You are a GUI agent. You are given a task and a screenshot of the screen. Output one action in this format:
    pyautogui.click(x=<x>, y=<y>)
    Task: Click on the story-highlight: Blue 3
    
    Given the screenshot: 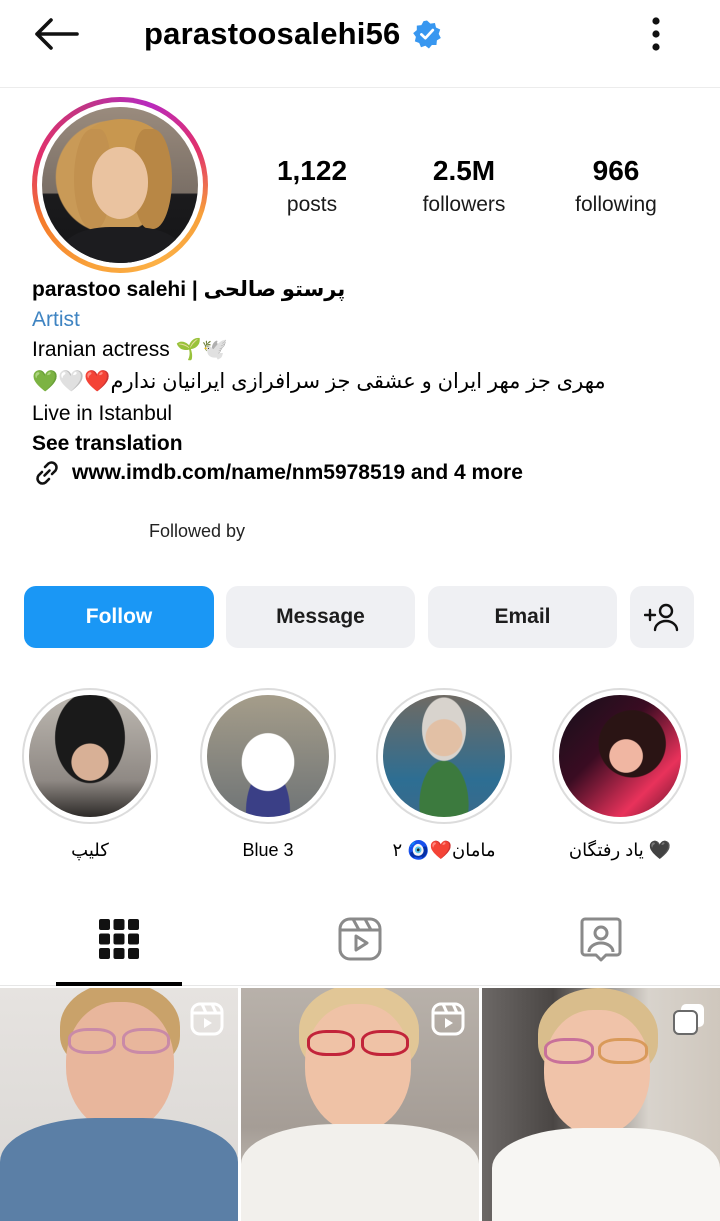 What is the action you would take?
    pyautogui.click(x=268, y=775)
    